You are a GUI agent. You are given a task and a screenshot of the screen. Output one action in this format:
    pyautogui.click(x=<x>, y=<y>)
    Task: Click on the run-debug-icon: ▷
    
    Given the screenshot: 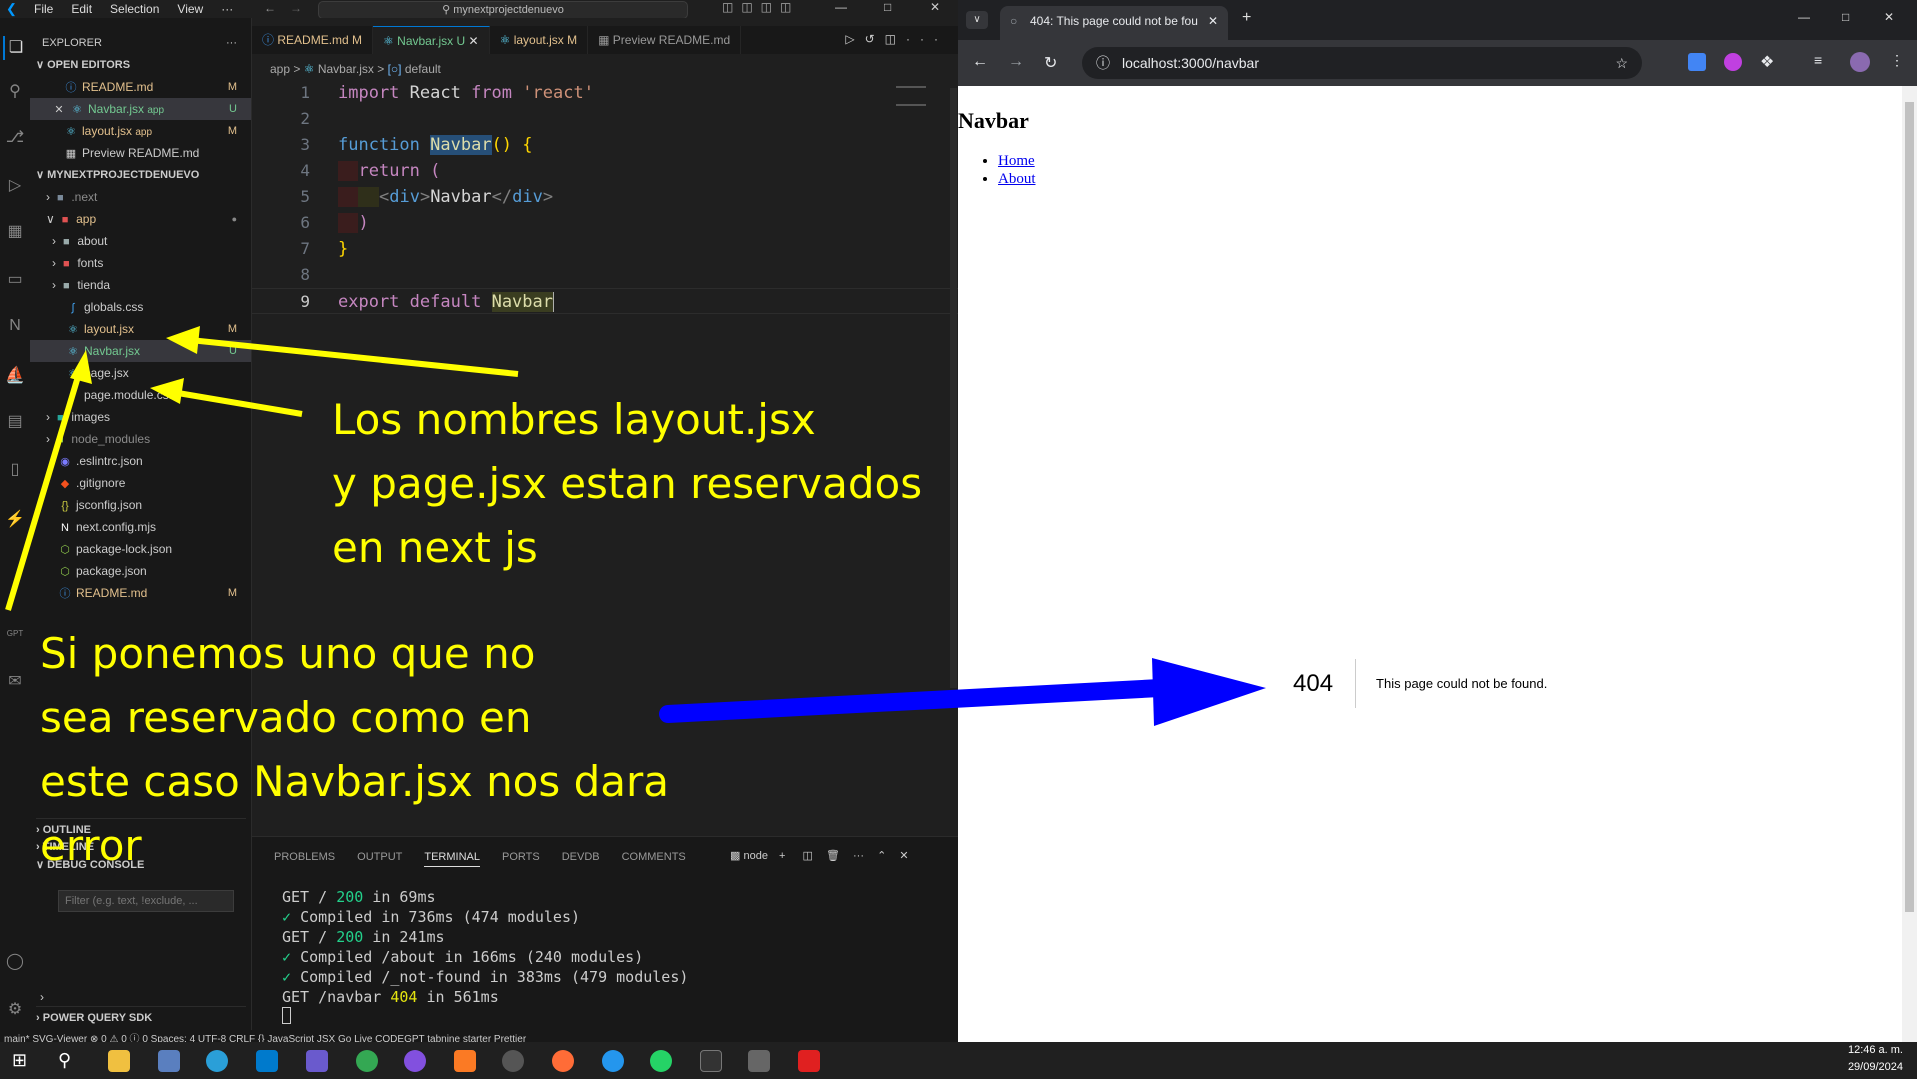 What is the action you would take?
    pyautogui.click(x=15, y=186)
    